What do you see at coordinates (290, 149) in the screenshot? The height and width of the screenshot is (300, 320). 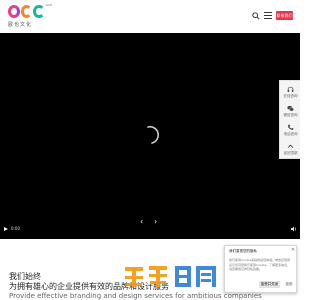 I see `float-item-back-to-top: 返回顶部` at bounding box center [290, 149].